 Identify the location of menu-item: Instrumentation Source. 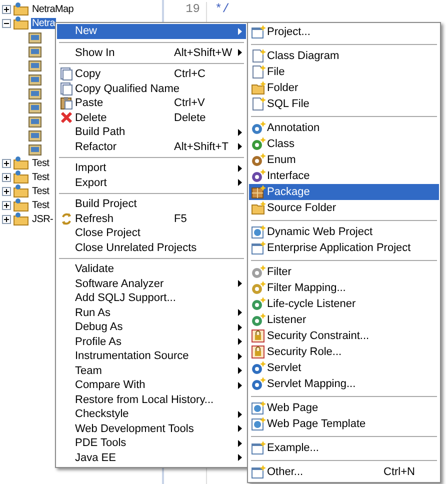
(151, 356).